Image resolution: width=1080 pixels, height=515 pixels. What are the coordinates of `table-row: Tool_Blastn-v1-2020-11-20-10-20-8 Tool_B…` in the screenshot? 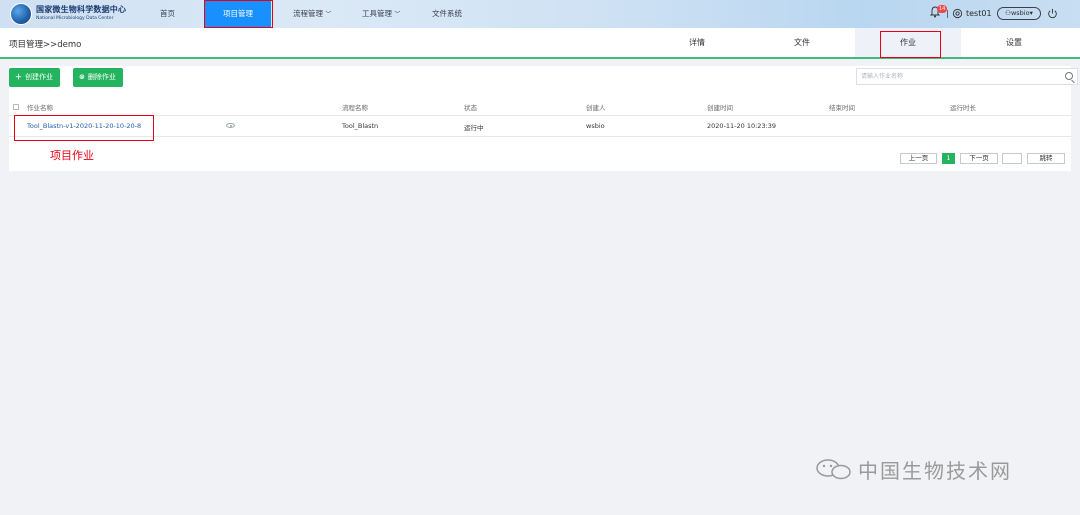 It's located at (540, 126).